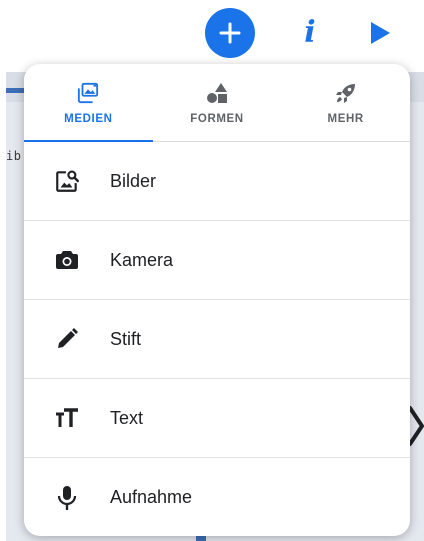 The width and height of the screenshot is (424, 541). Describe the element at coordinates (14, 156) in the screenshot. I see `background-text-snippet: ib` at that location.